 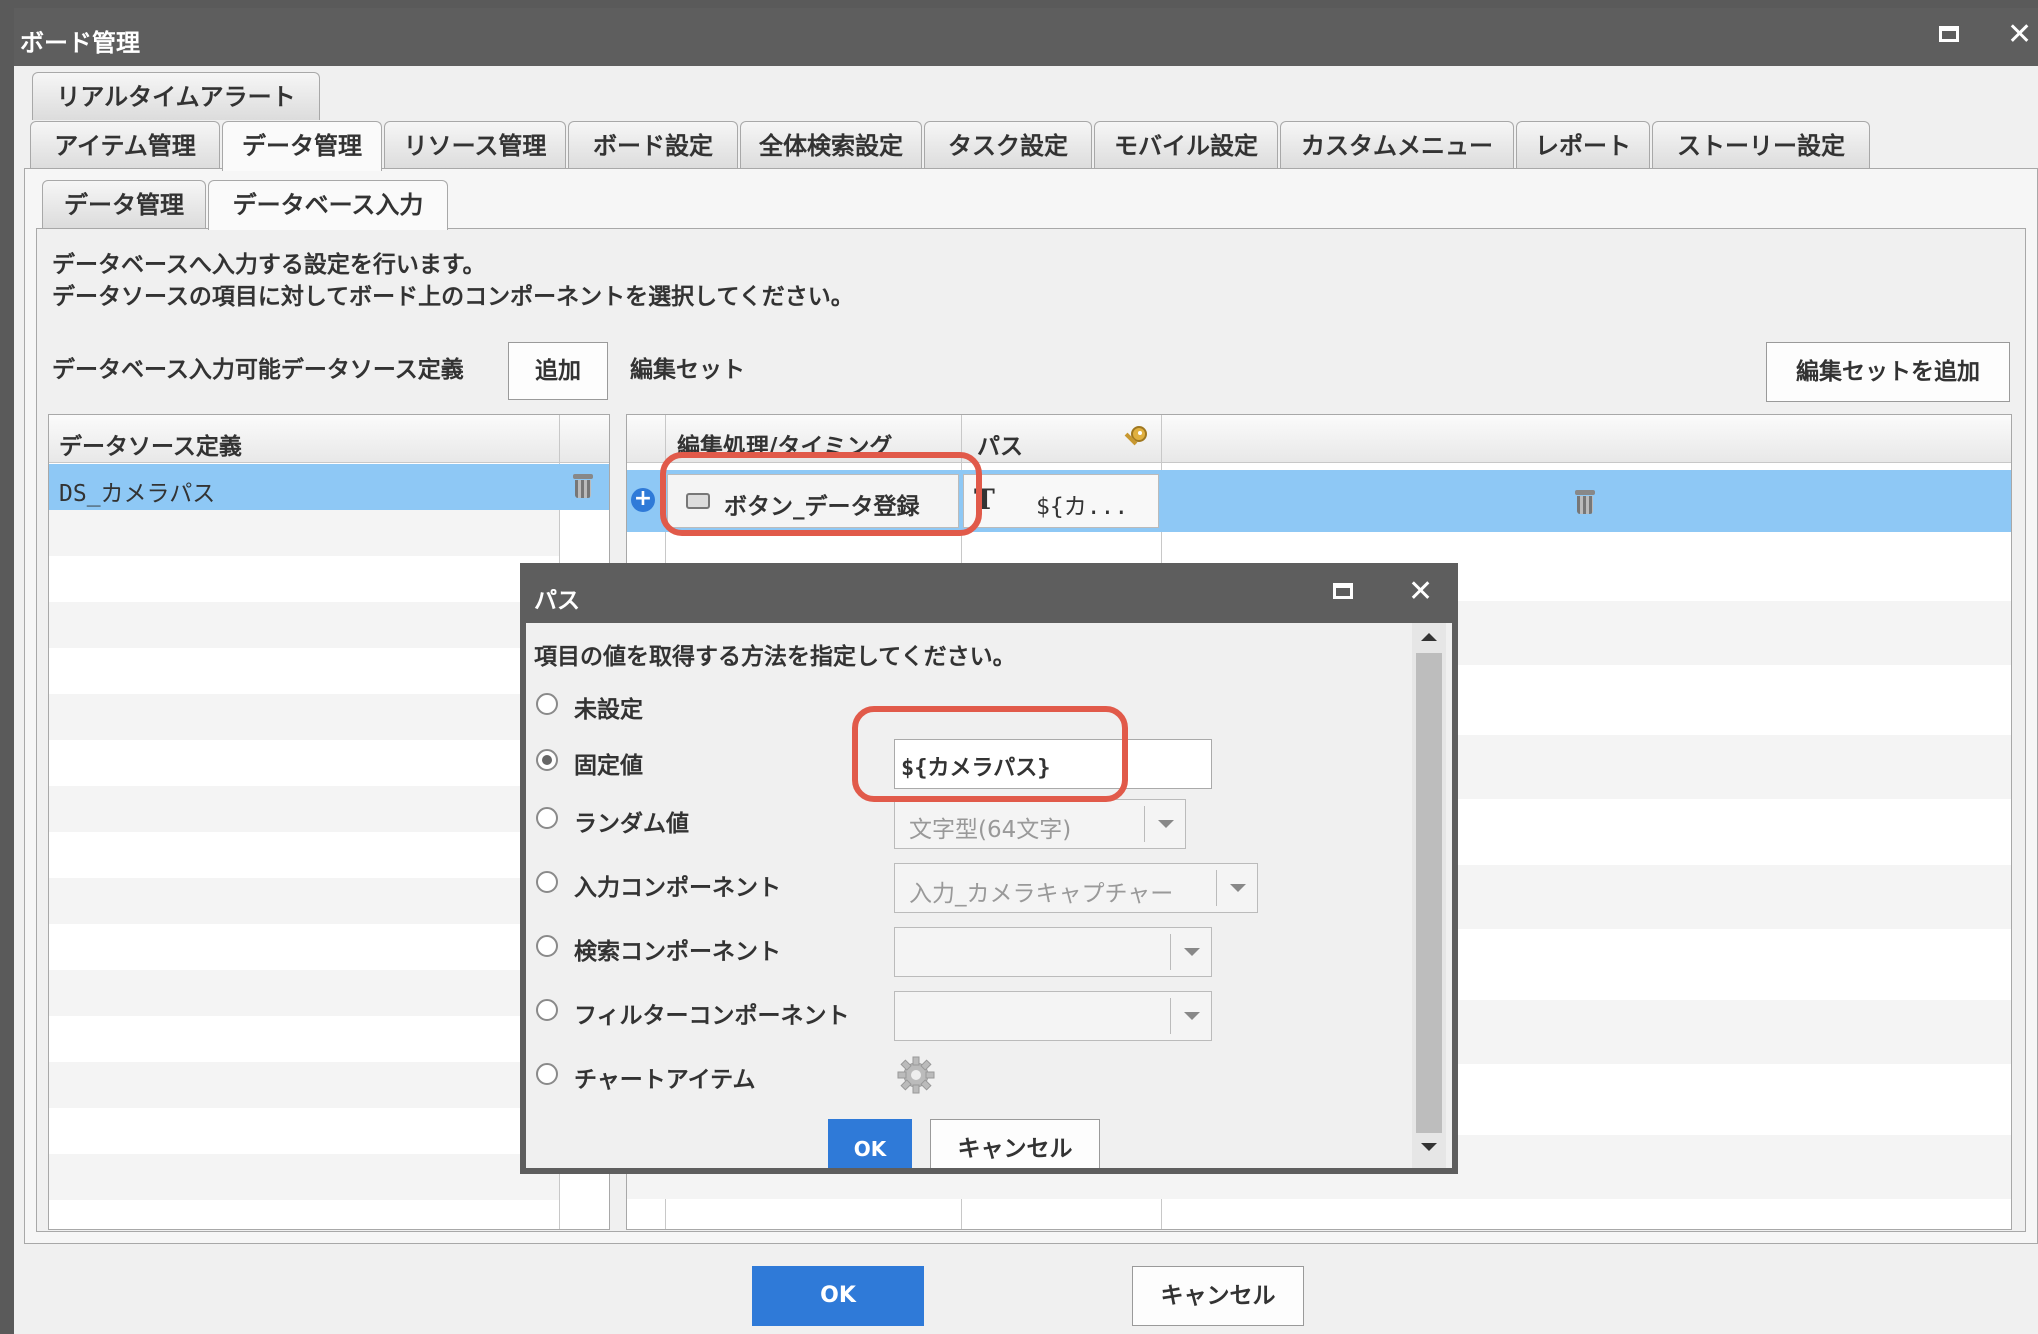 What do you see at coordinates (677, 952) in the screenshot?
I see `option-label: 検索コンポーネント` at bounding box center [677, 952].